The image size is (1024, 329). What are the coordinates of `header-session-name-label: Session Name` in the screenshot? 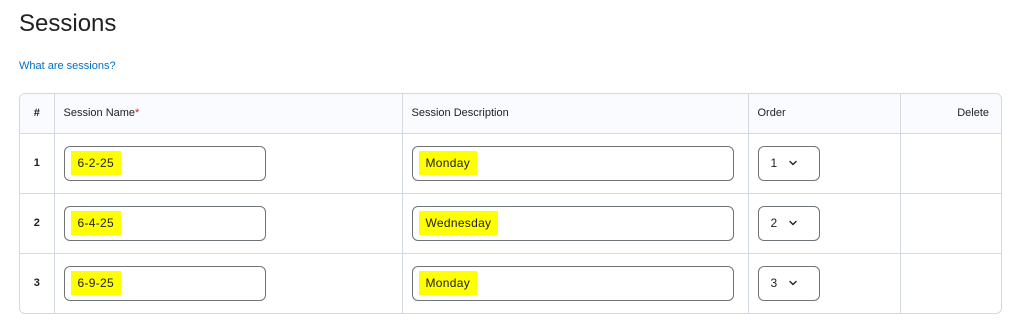 It's located at (99, 113).